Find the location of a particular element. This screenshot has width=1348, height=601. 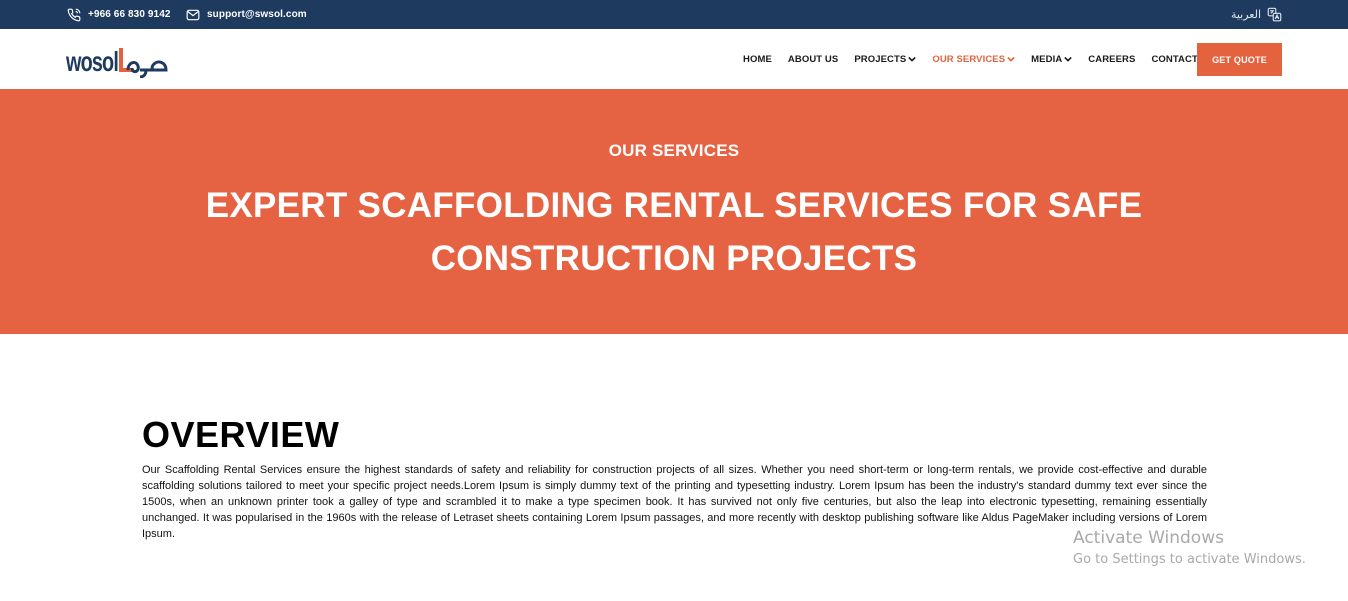

nav-media: MEDIA is located at coordinates (1052, 59).